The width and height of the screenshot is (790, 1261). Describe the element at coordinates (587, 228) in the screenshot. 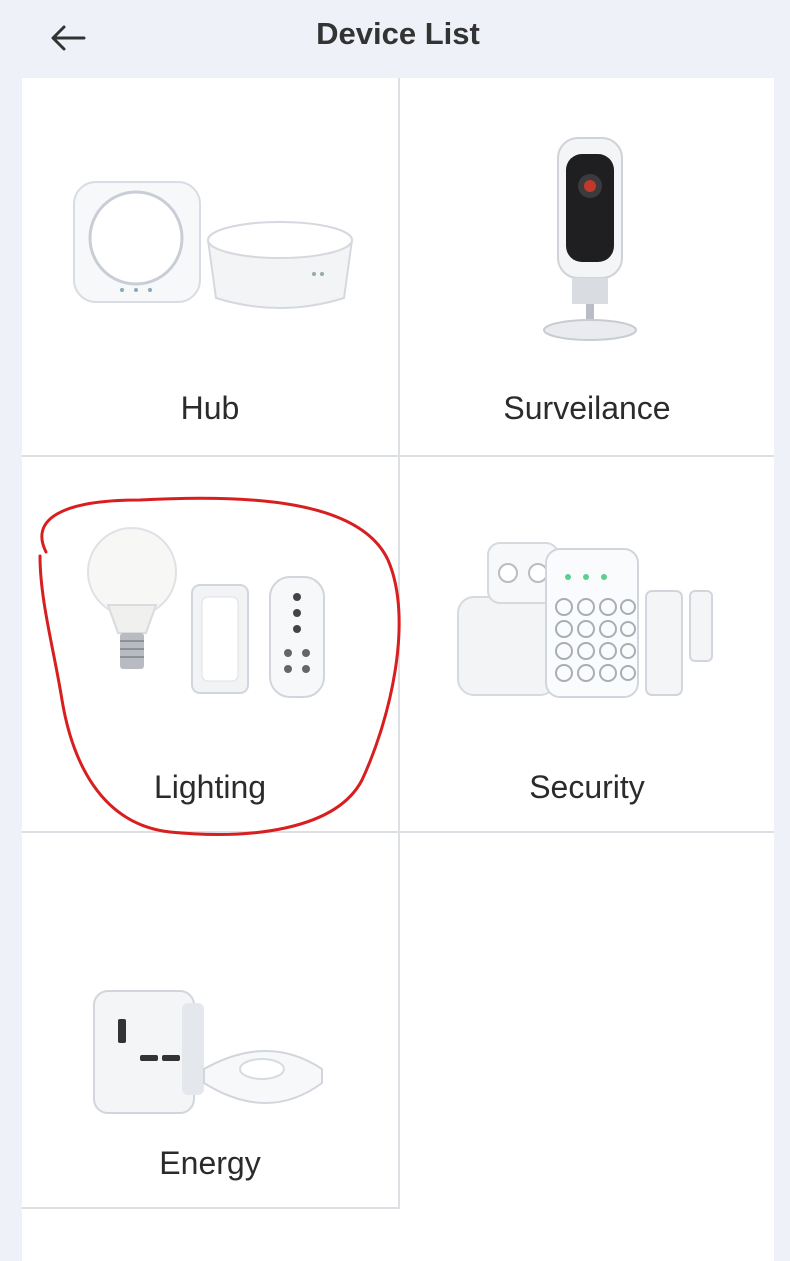

I see `camera-device-icon` at that location.